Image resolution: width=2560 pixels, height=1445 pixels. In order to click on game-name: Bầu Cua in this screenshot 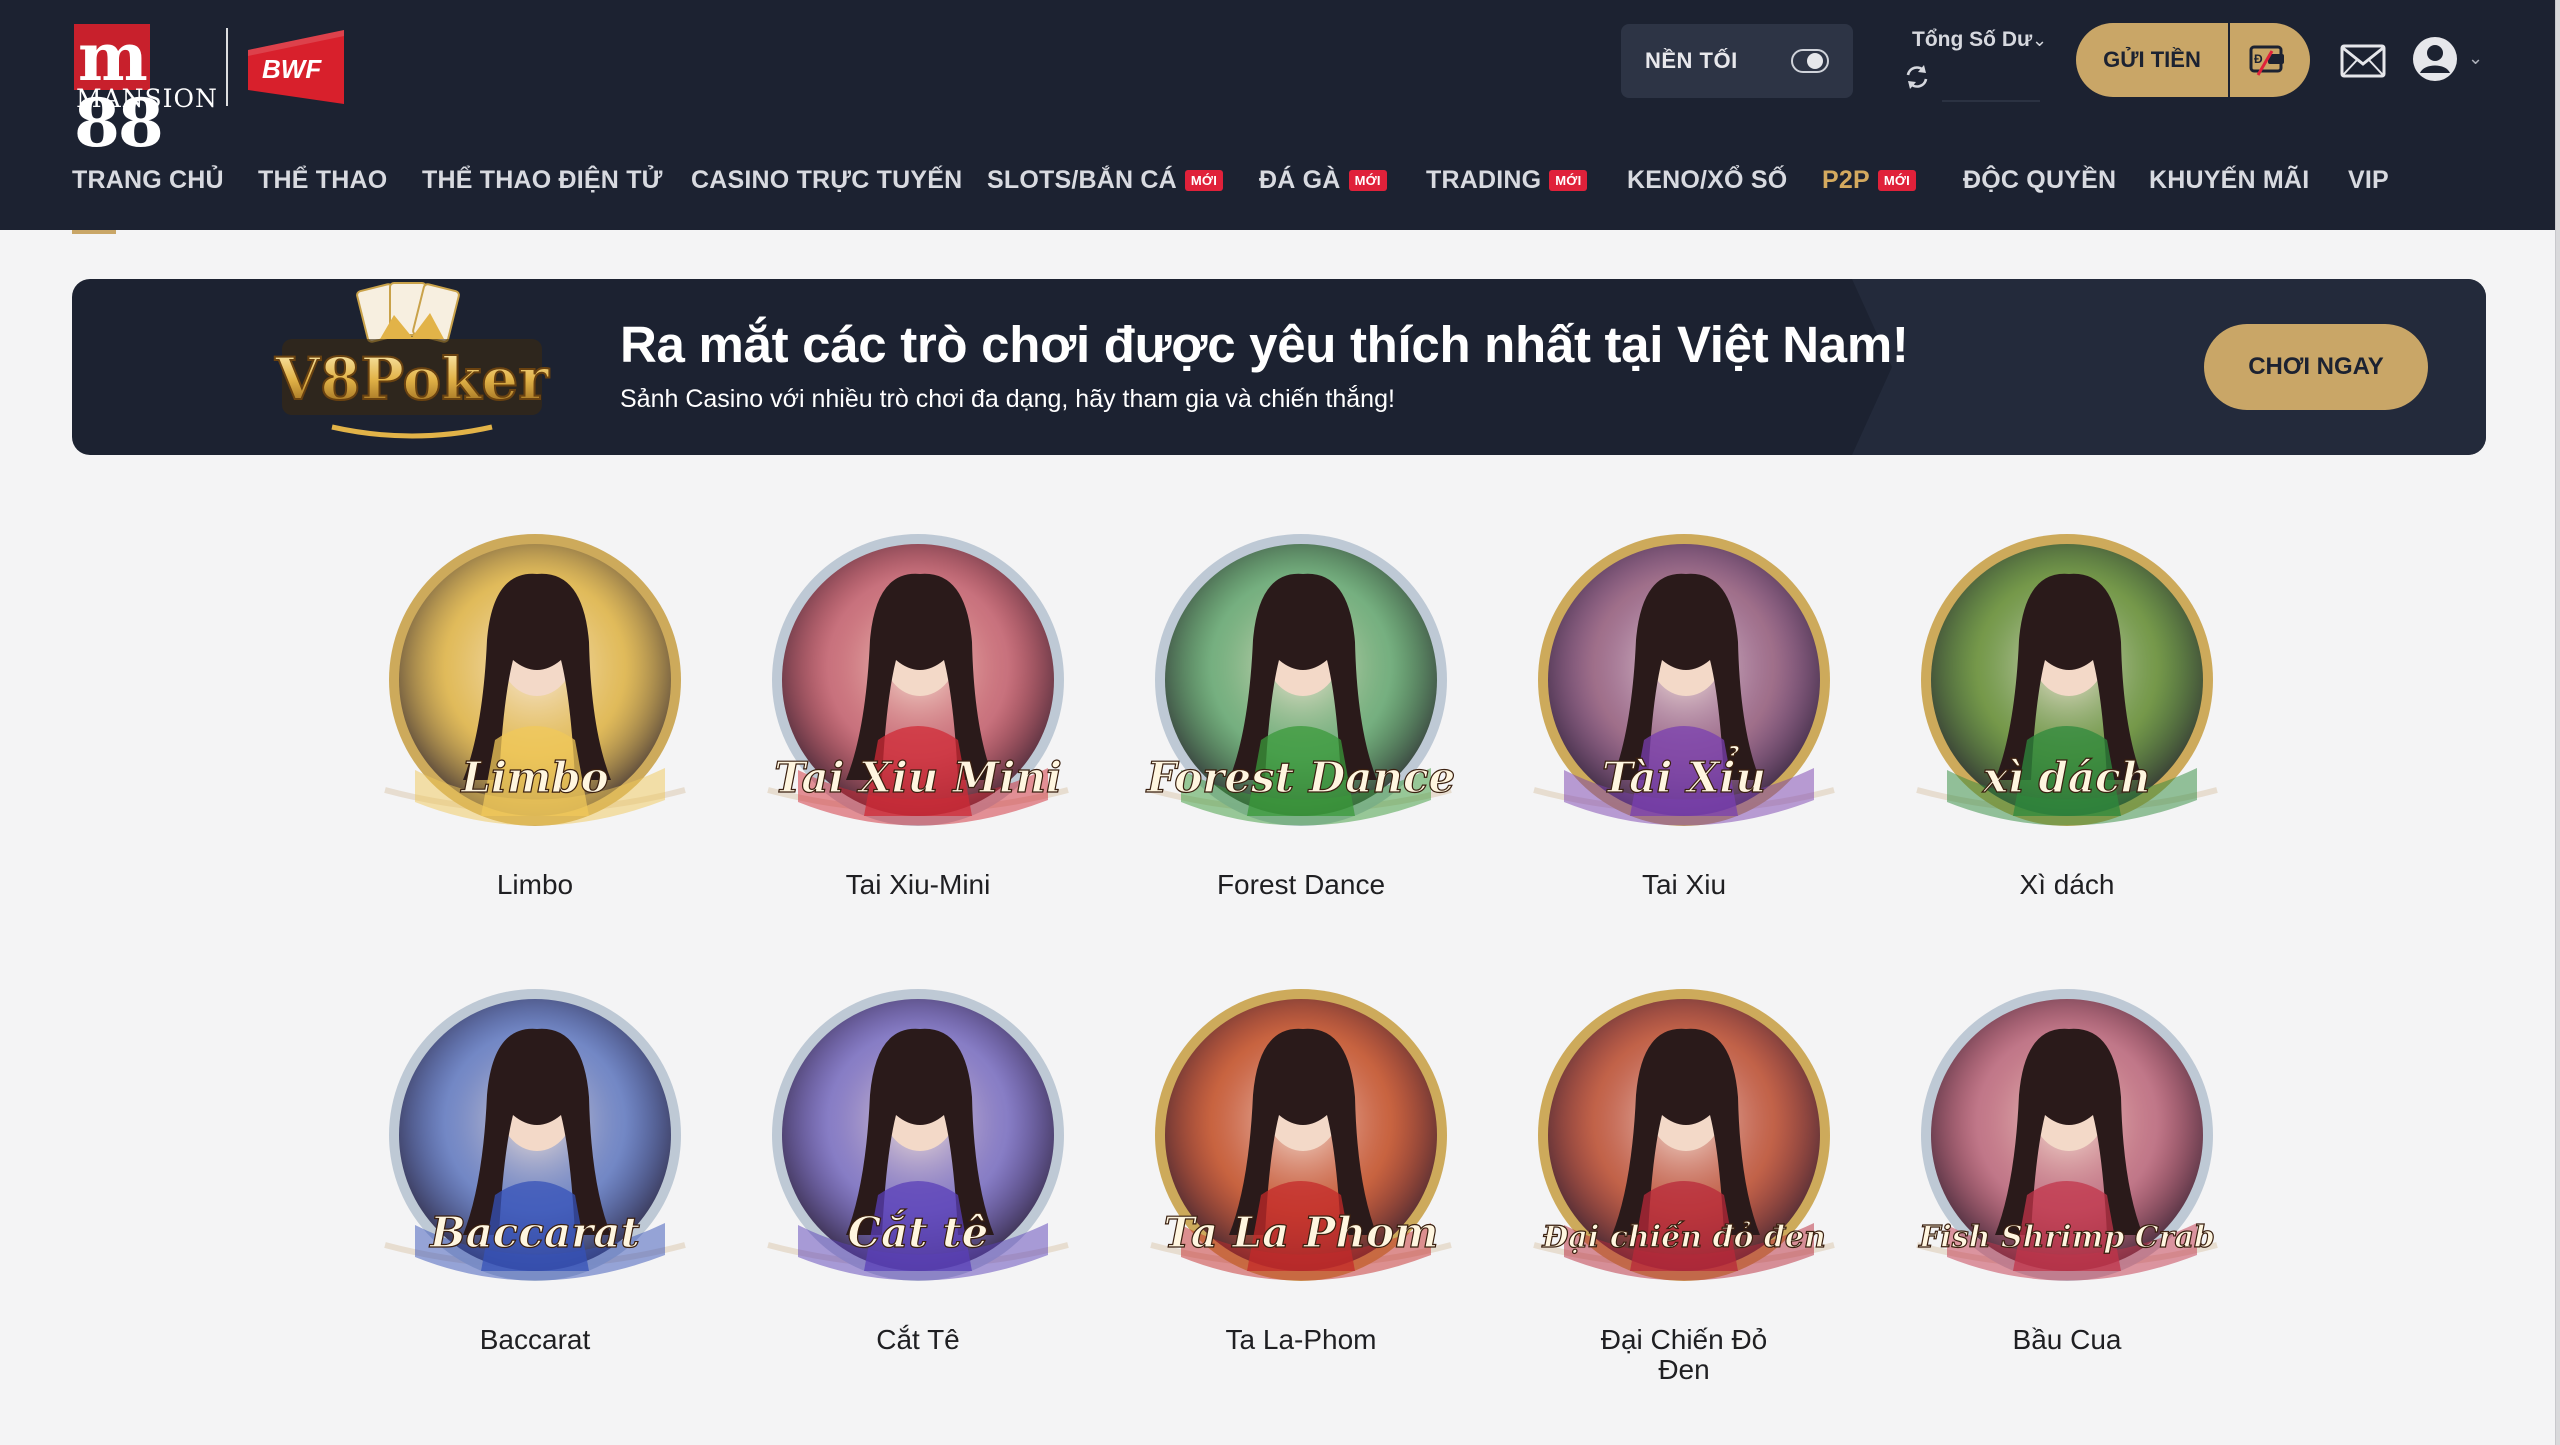, I will do `click(2067, 1340)`.